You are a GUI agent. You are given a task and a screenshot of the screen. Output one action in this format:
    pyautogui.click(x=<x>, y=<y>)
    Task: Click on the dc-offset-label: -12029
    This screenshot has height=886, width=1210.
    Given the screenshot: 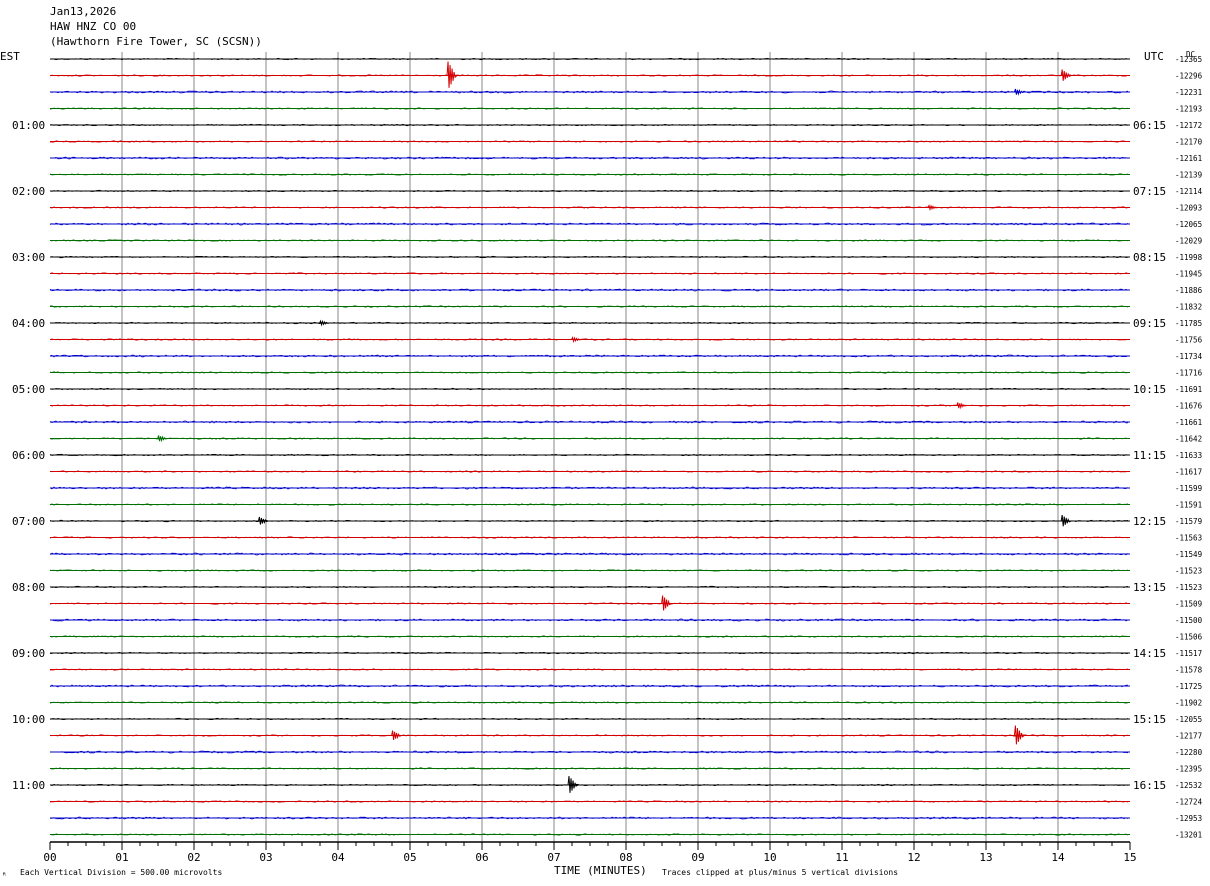 What is the action you would take?
    pyautogui.click(x=1188, y=241)
    